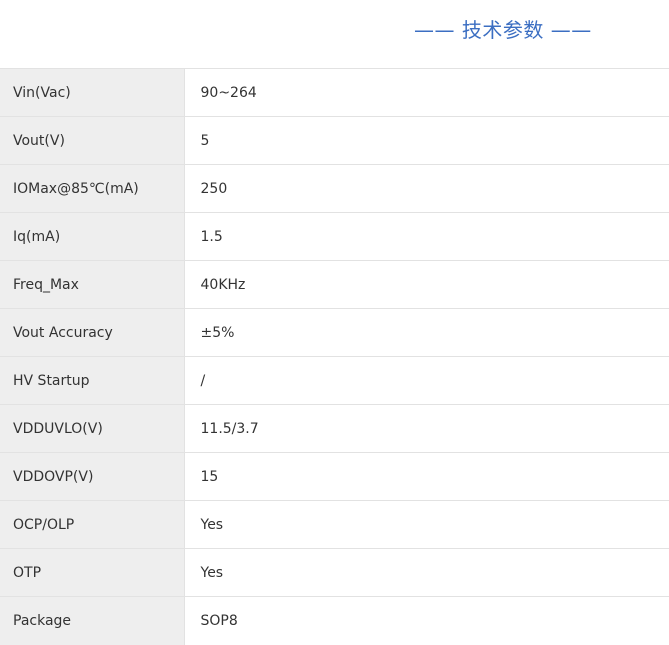  I want to click on table-row: HV Startup /, so click(334, 380).